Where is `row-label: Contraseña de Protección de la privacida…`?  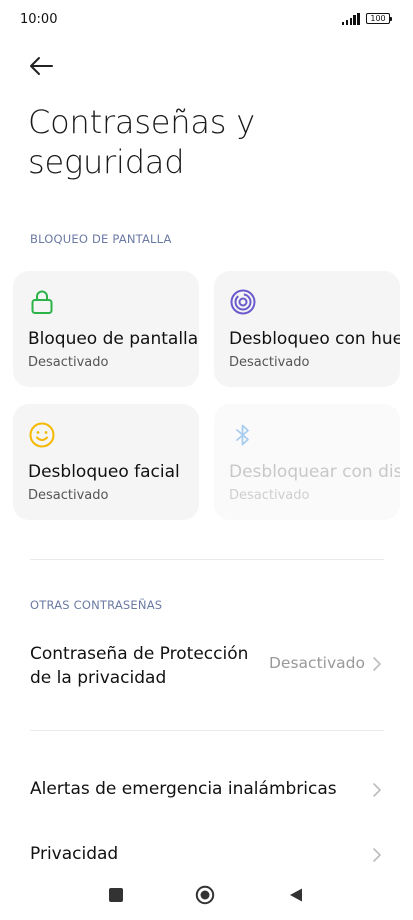 row-label: Contraseña de Protección de la privacida… is located at coordinates (139, 666).